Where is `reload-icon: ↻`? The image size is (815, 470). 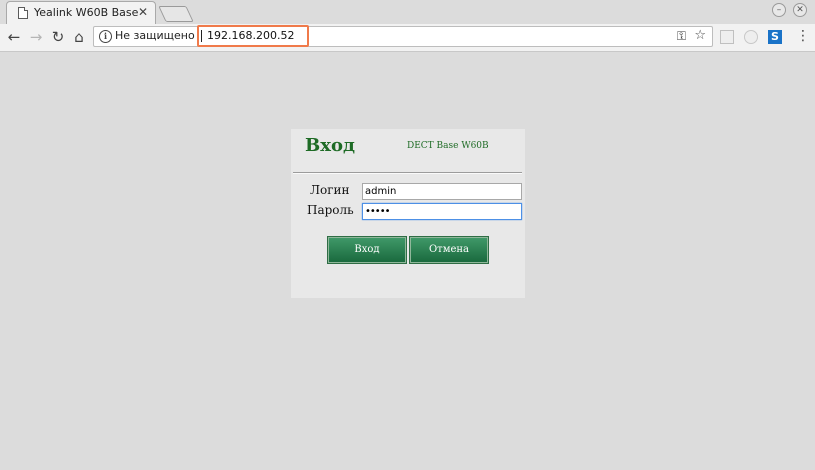 reload-icon: ↻ is located at coordinates (58, 37).